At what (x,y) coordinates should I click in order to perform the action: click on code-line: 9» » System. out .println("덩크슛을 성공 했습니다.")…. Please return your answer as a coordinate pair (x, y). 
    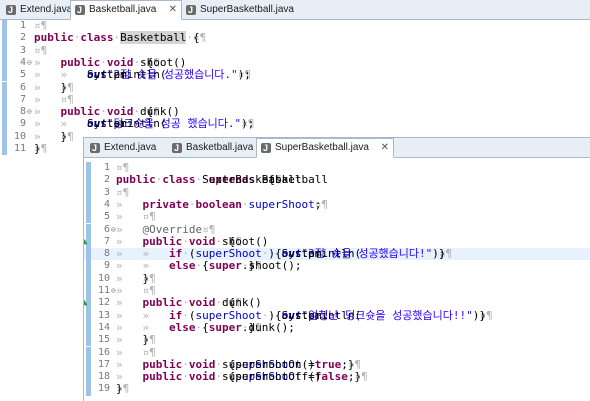
    Looking at the image, I should click on (295, 124).